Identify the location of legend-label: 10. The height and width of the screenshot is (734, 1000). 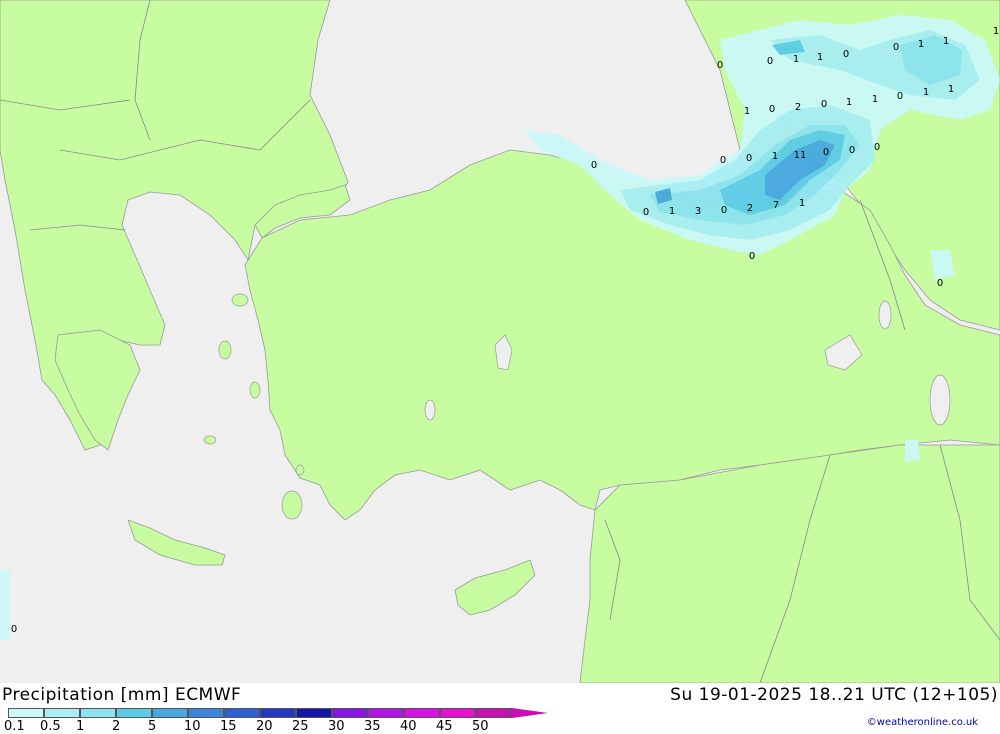
(192, 726).